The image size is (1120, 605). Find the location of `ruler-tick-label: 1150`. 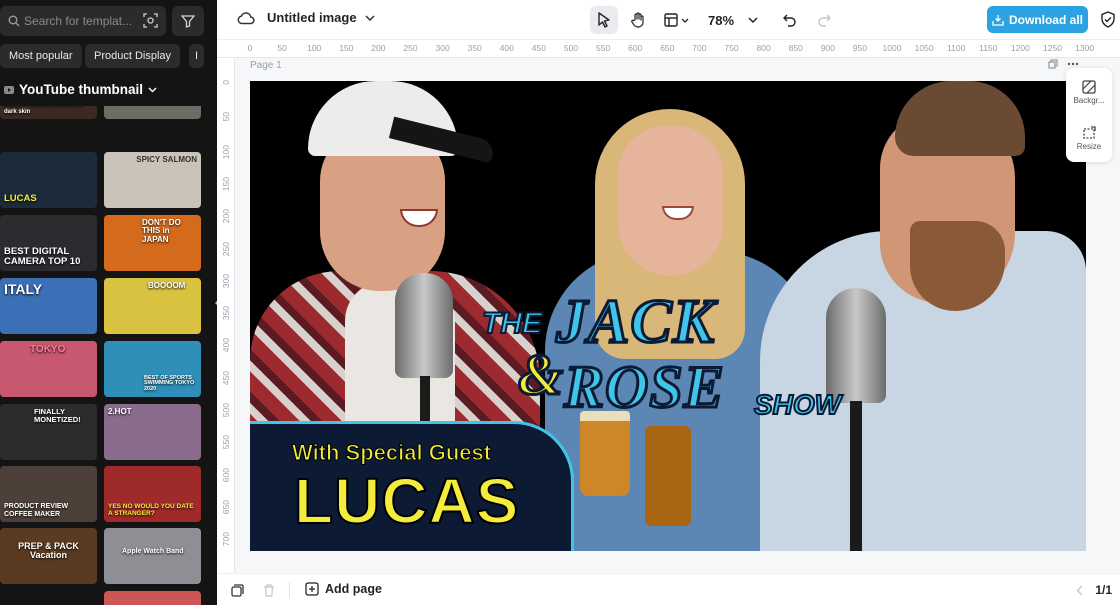

ruler-tick-label: 1150 is located at coordinates (988, 48).